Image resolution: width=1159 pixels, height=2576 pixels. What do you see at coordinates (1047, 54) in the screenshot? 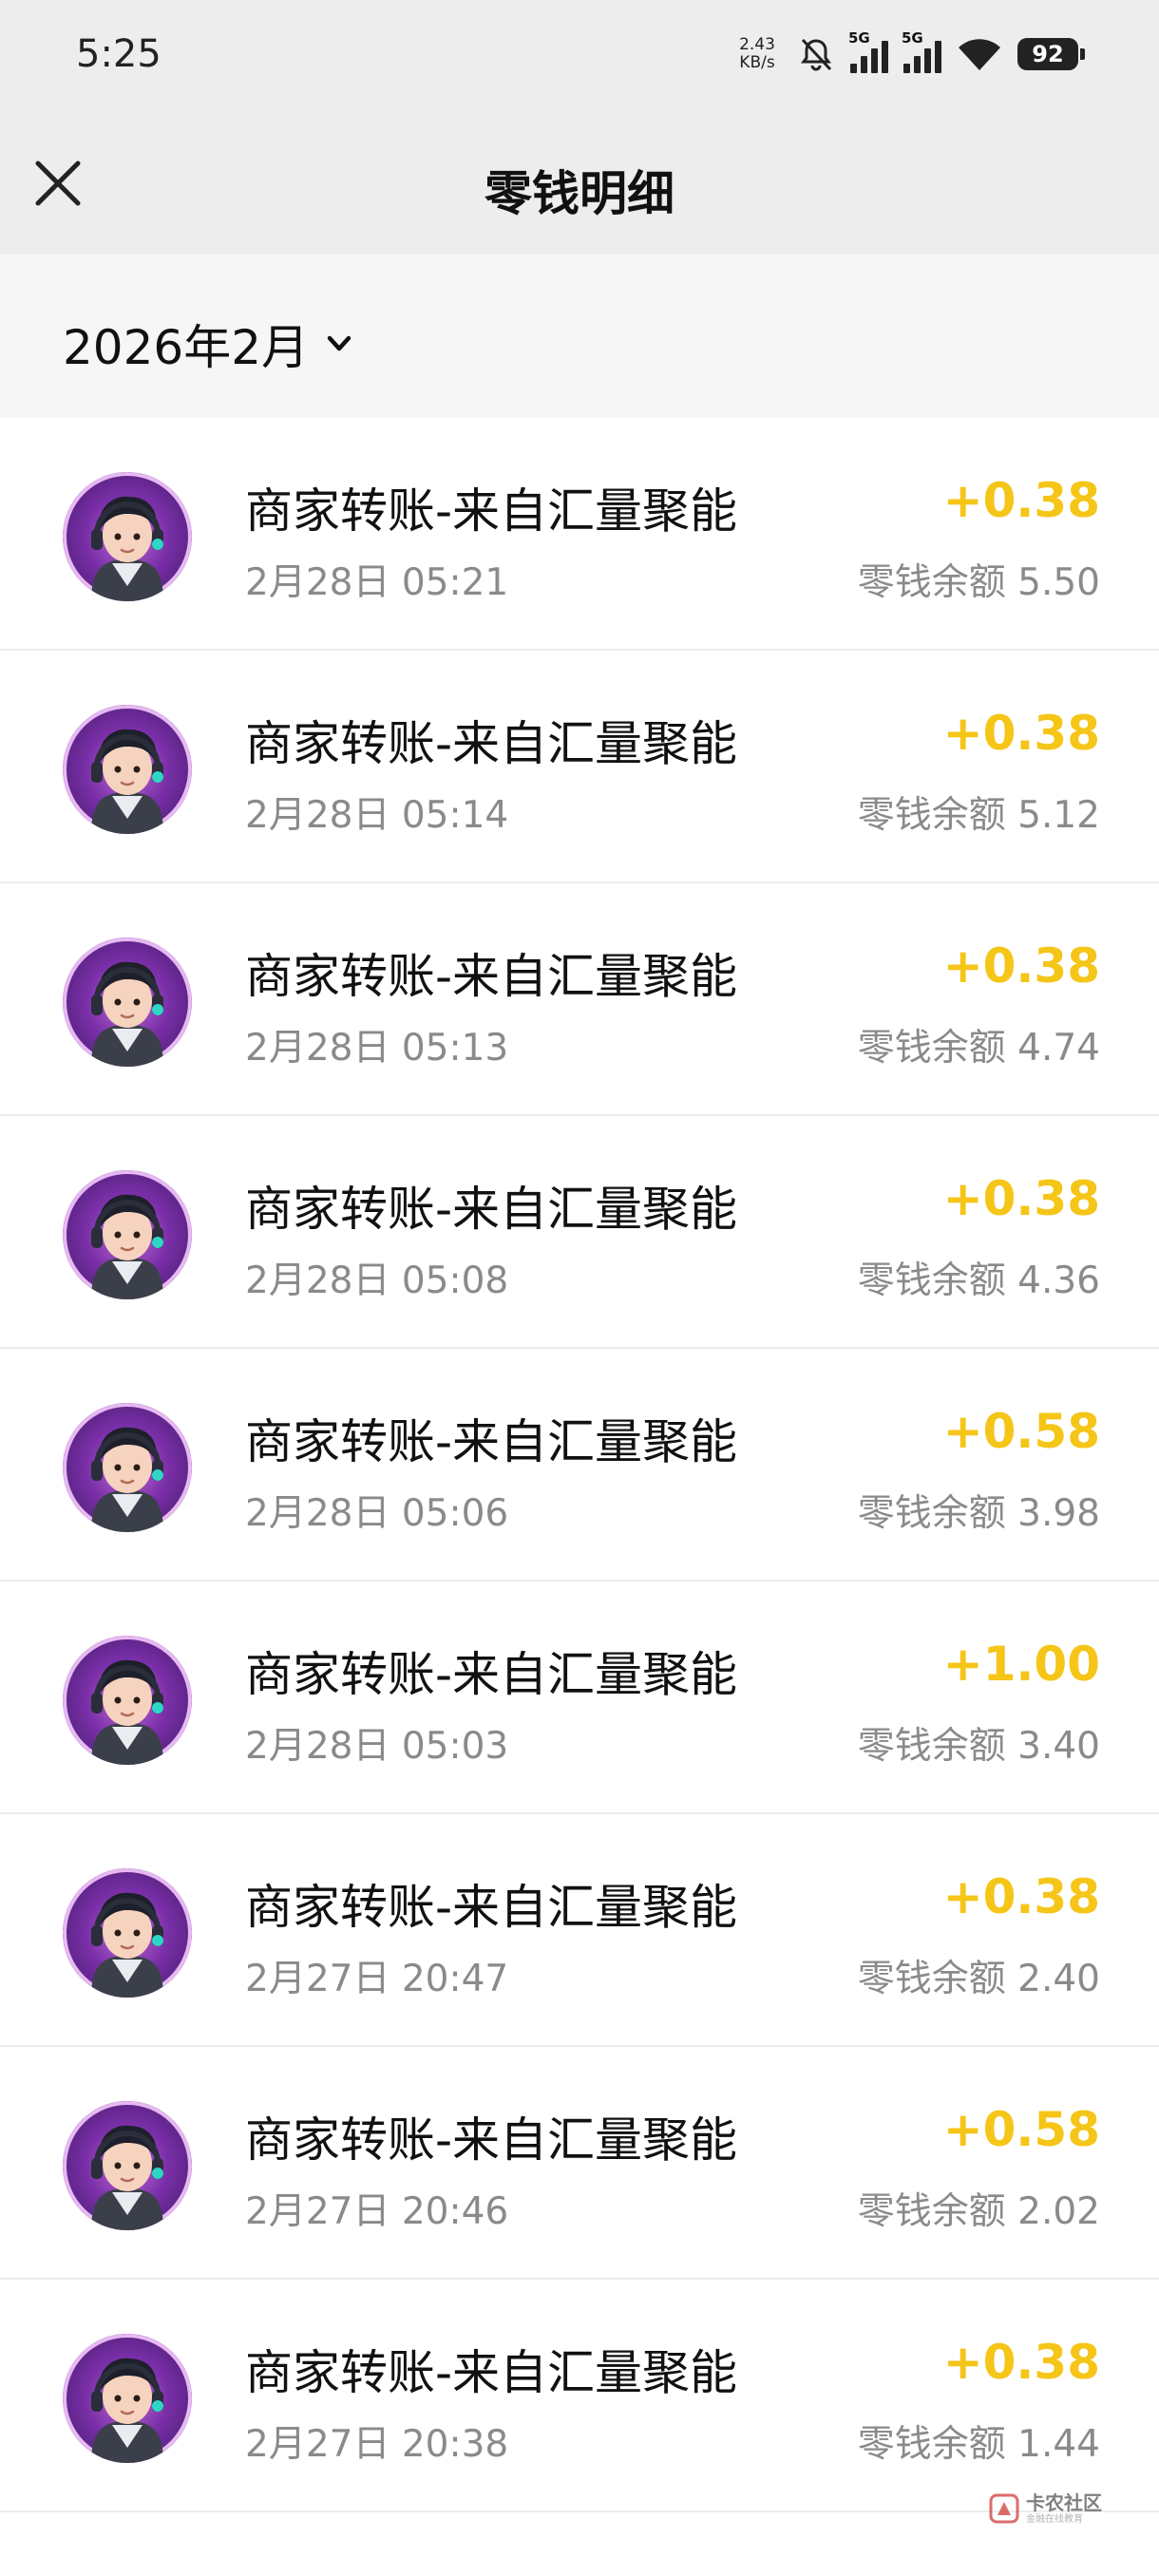
I see `battery-level: 92` at bounding box center [1047, 54].